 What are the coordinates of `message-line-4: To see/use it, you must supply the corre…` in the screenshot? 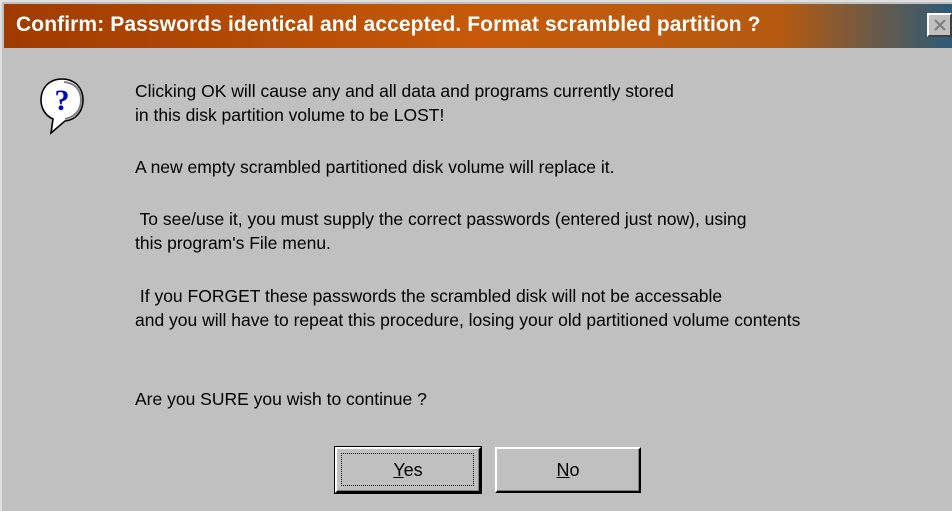 It's located at (441, 219).